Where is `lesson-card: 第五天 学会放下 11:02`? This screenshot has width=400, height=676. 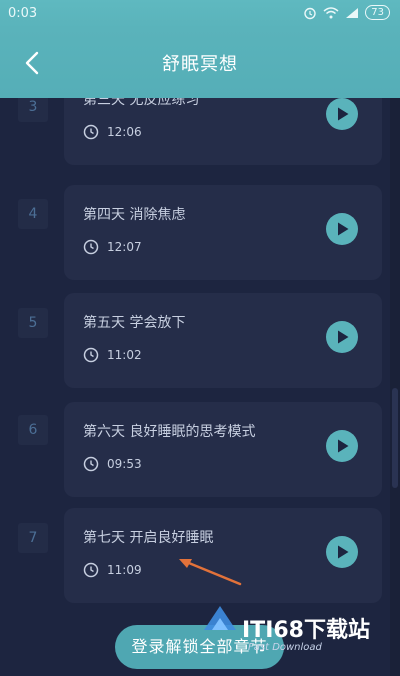 lesson-card: 第五天 学会放下 11:02 is located at coordinates (223, 340).